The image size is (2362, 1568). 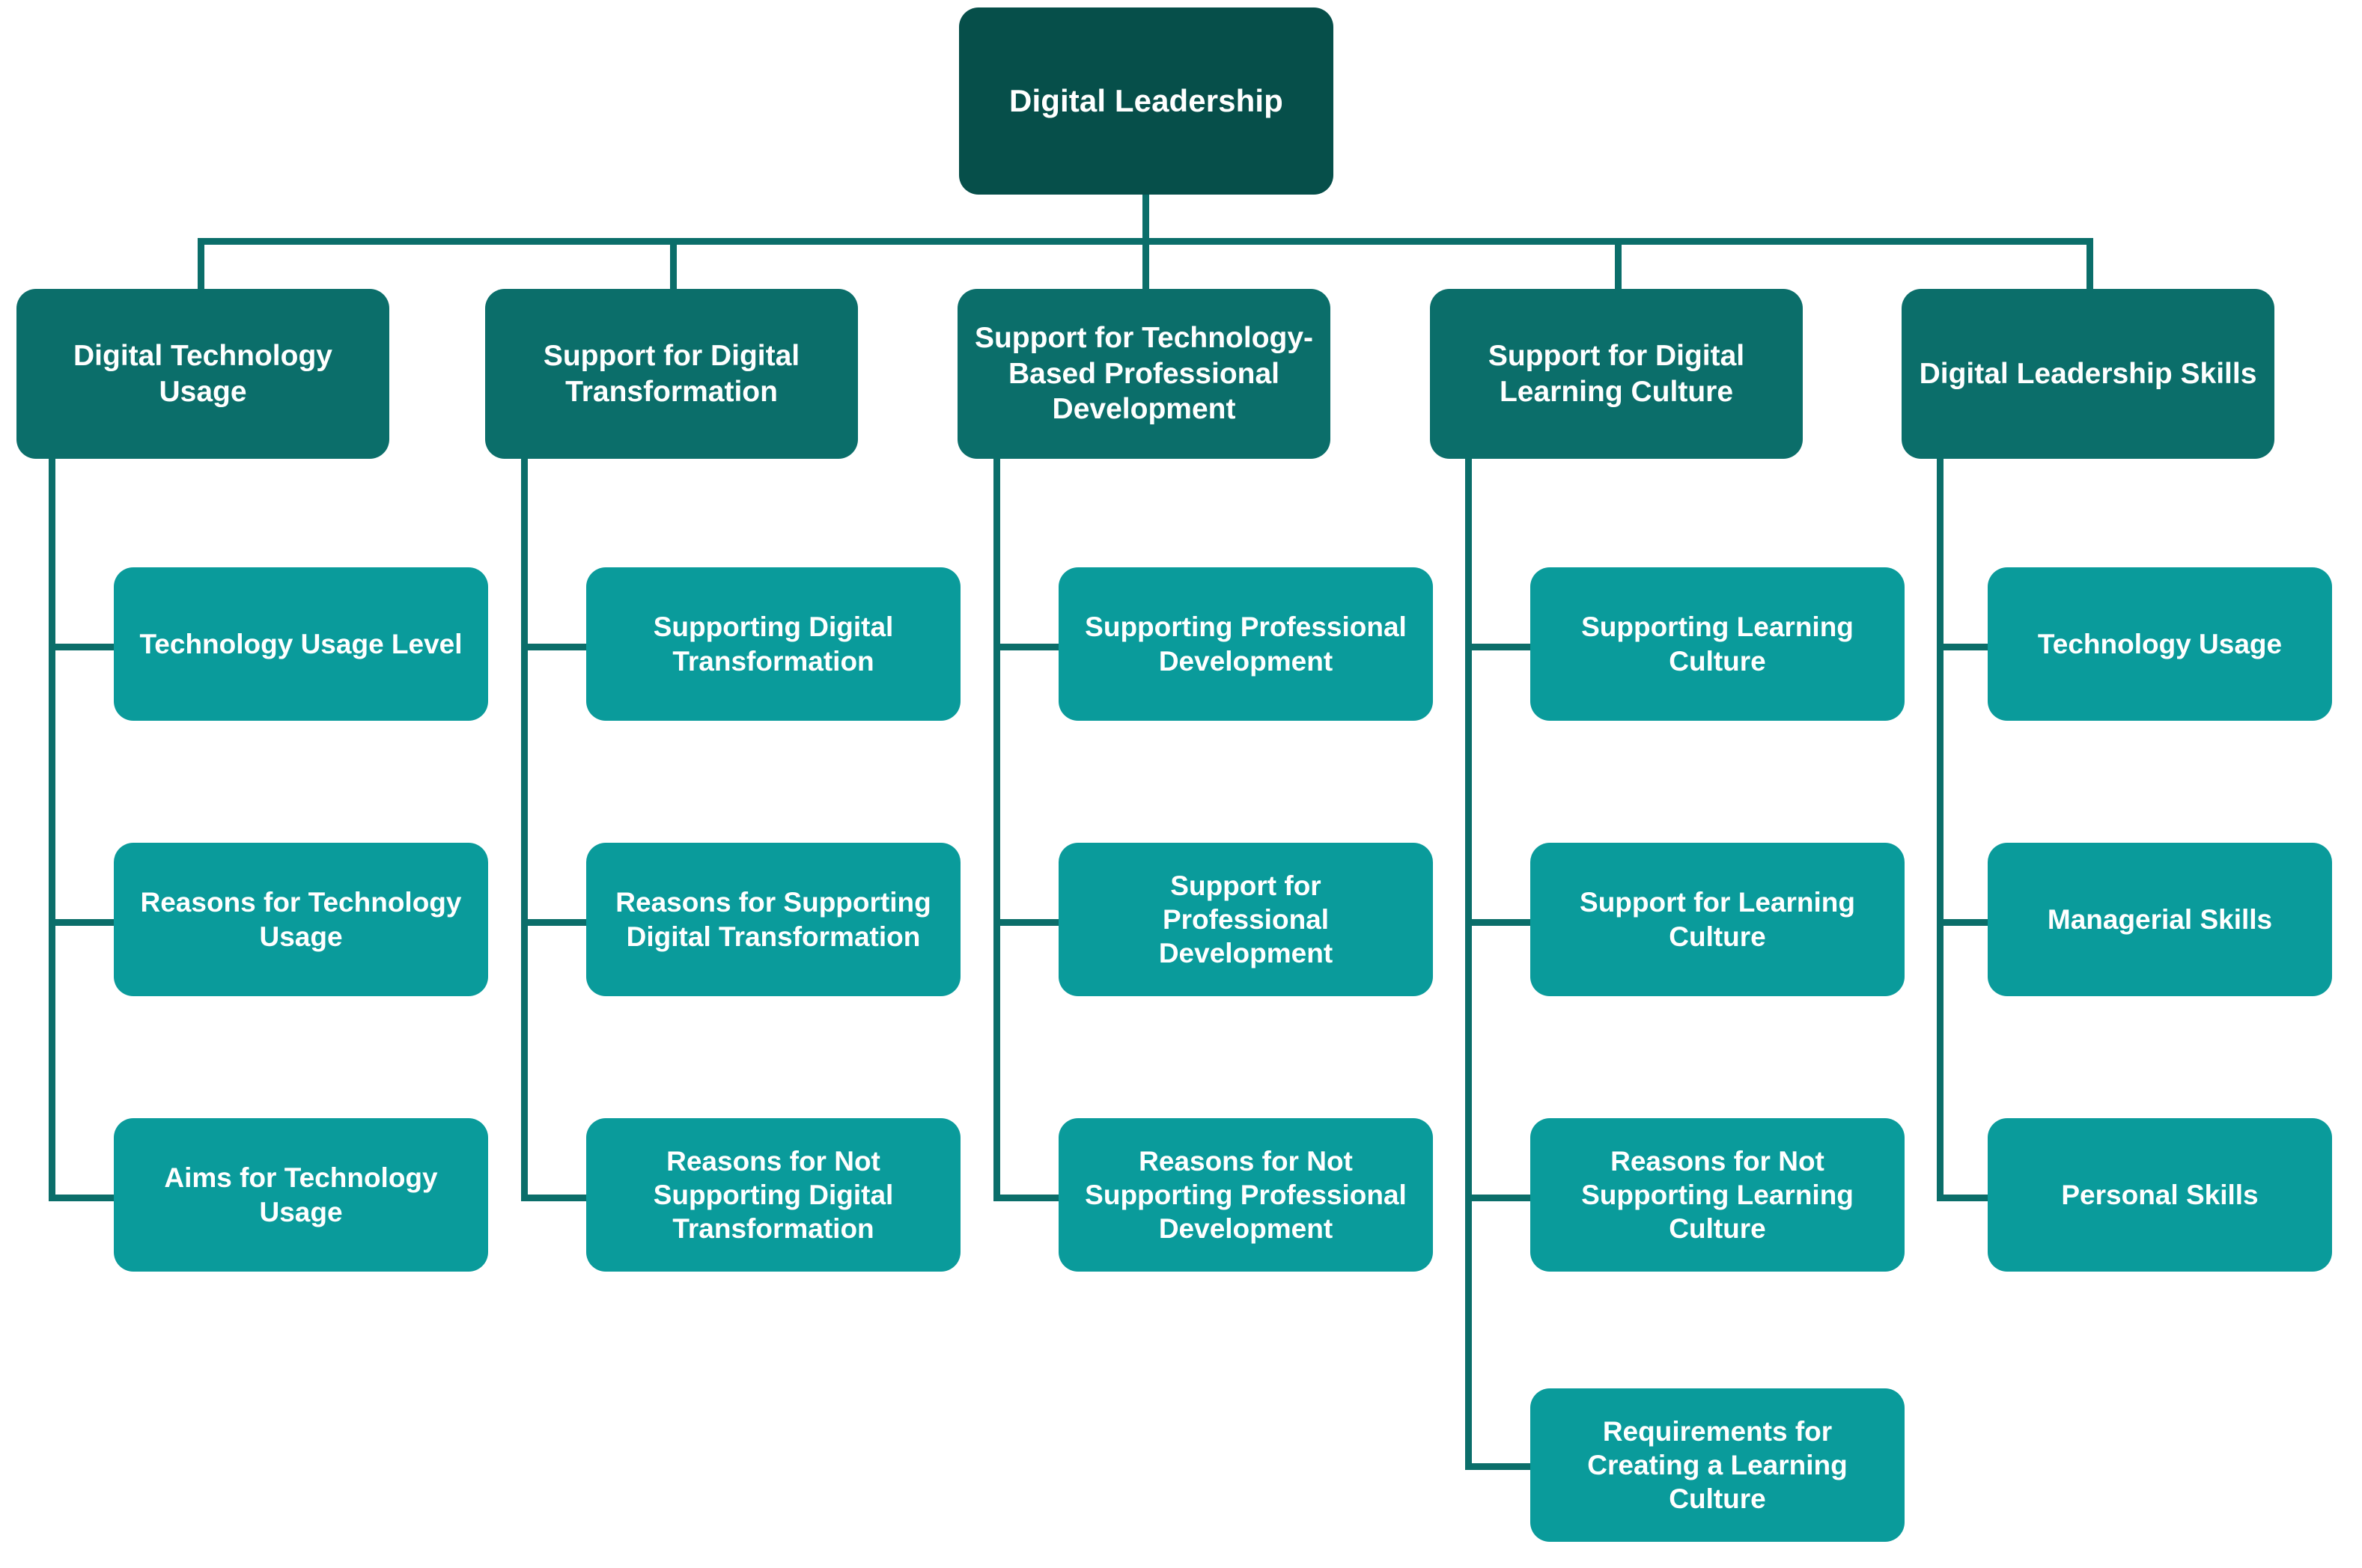 I want to click on leaf-node-personal-skills: Personal Skills, so click(x=2160, y=1195).